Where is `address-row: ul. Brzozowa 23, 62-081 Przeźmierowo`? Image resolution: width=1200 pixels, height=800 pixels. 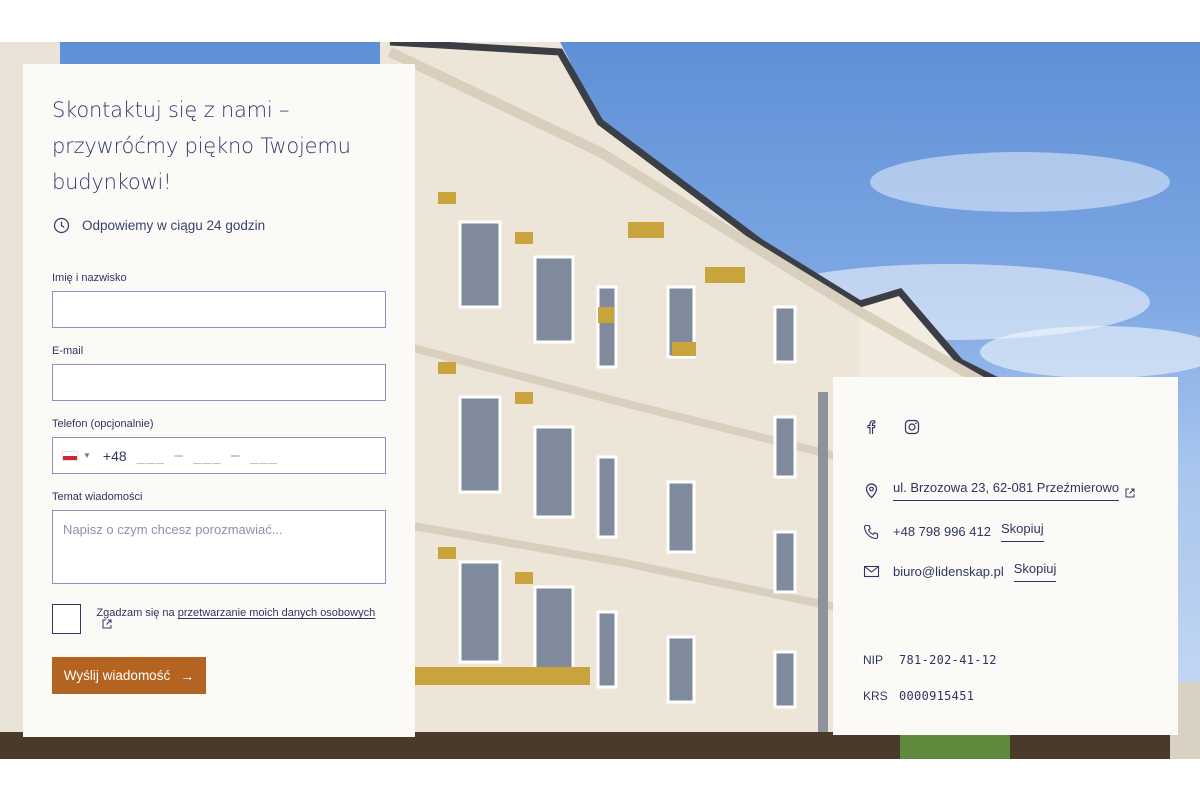 address-row: ul. Brzozowa 23, 62-081 Przeźmierowo is located at coordinates (999, 490).